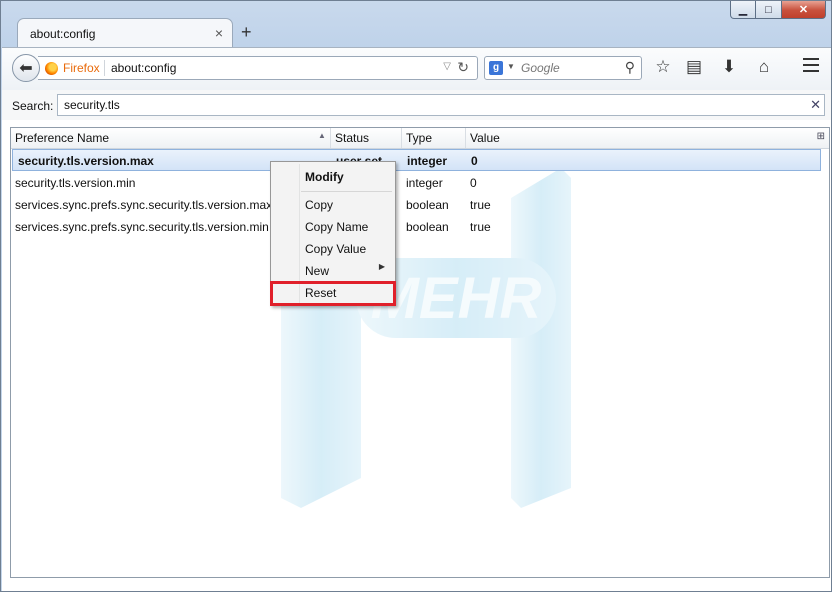  I want to click on back-button: ⬅, so click(26, 68).